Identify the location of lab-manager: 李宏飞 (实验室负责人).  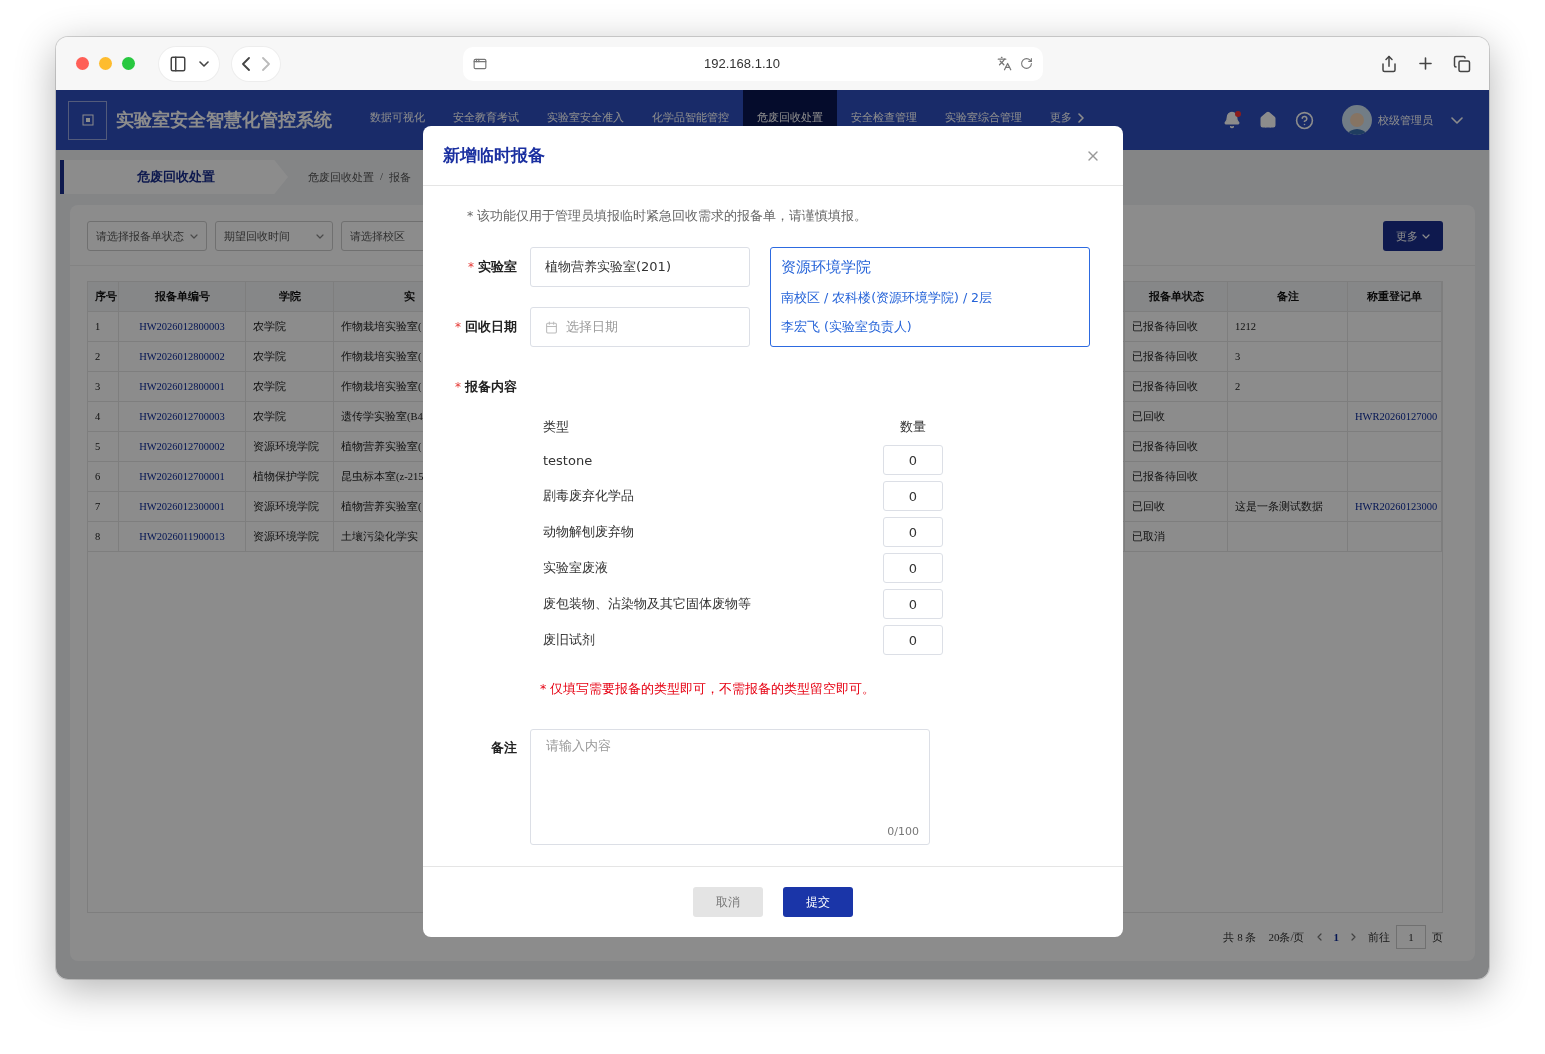
(847, 327).